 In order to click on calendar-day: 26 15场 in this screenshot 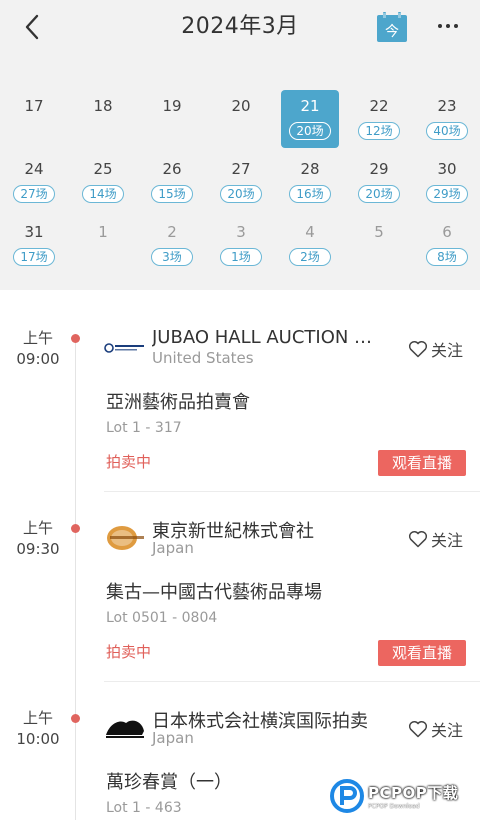, I will do `click(172, 182)`.